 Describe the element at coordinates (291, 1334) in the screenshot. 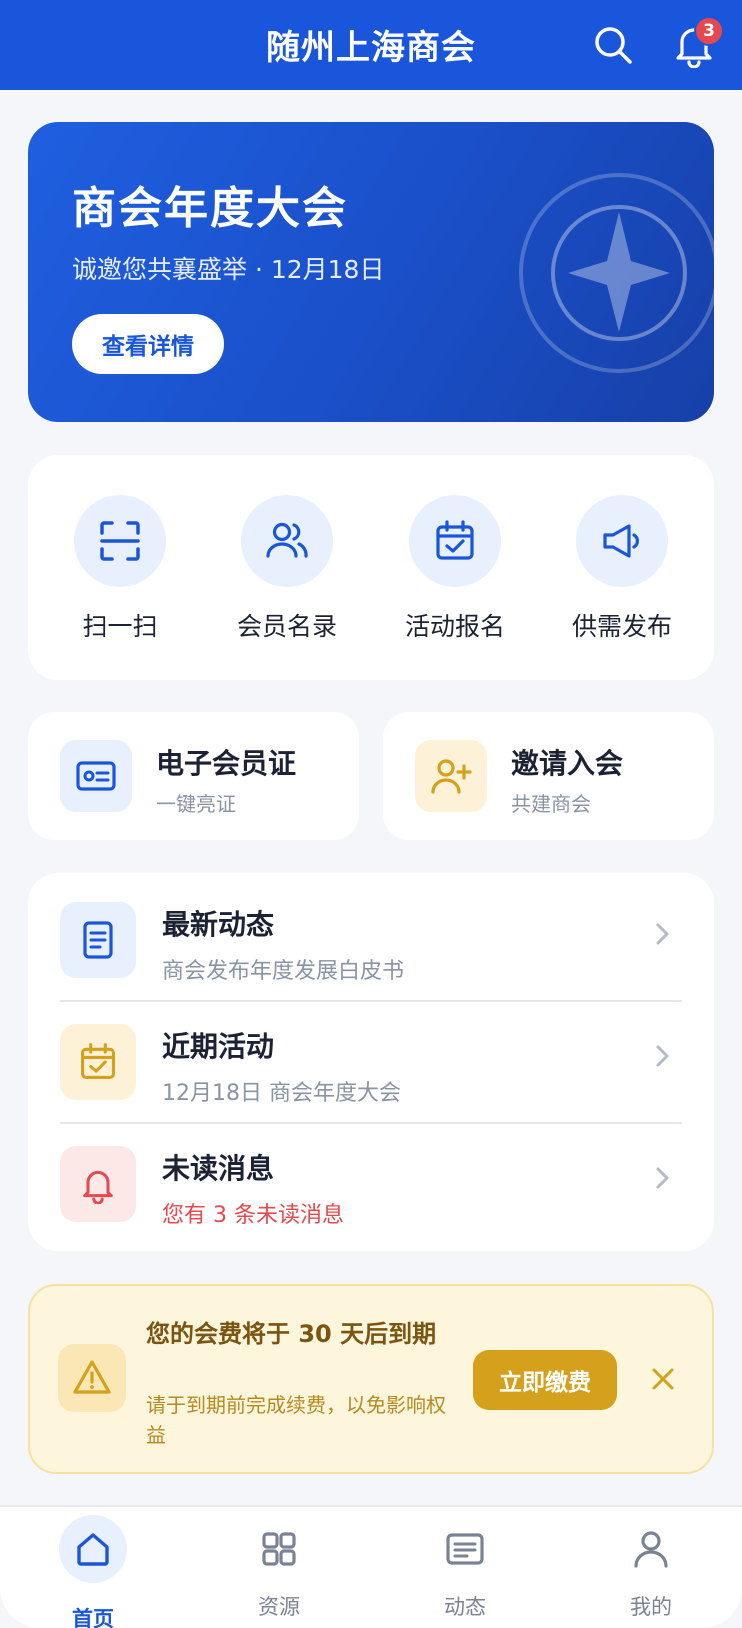

I see `notice-title: 您的会费将于 30 天后到期` at that location.